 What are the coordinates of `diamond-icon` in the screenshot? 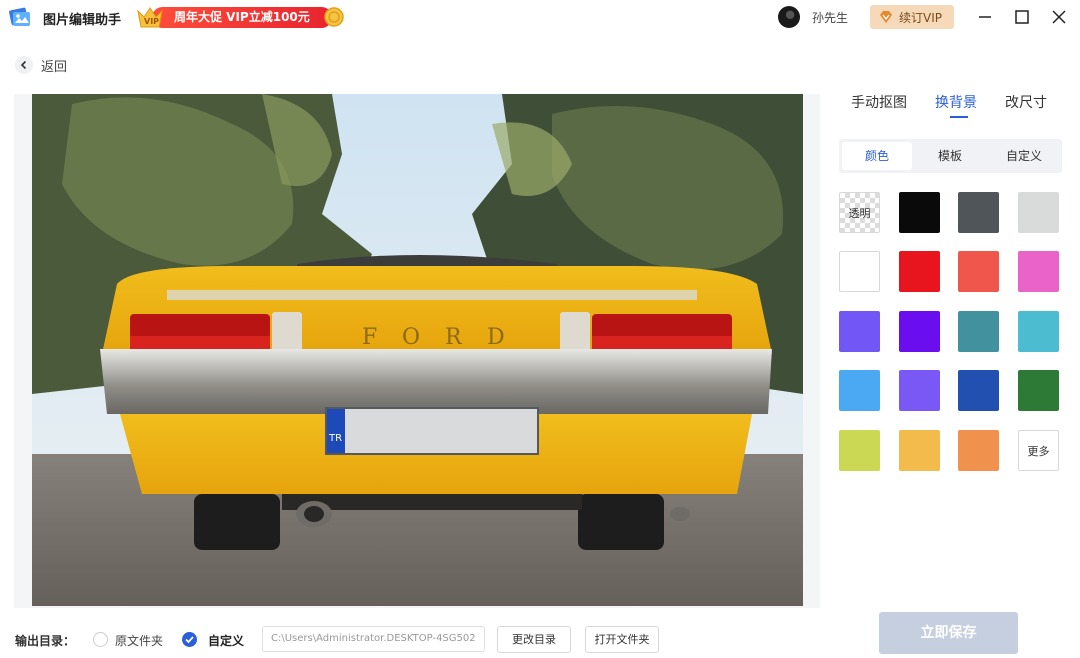 It's located at (886, 17).